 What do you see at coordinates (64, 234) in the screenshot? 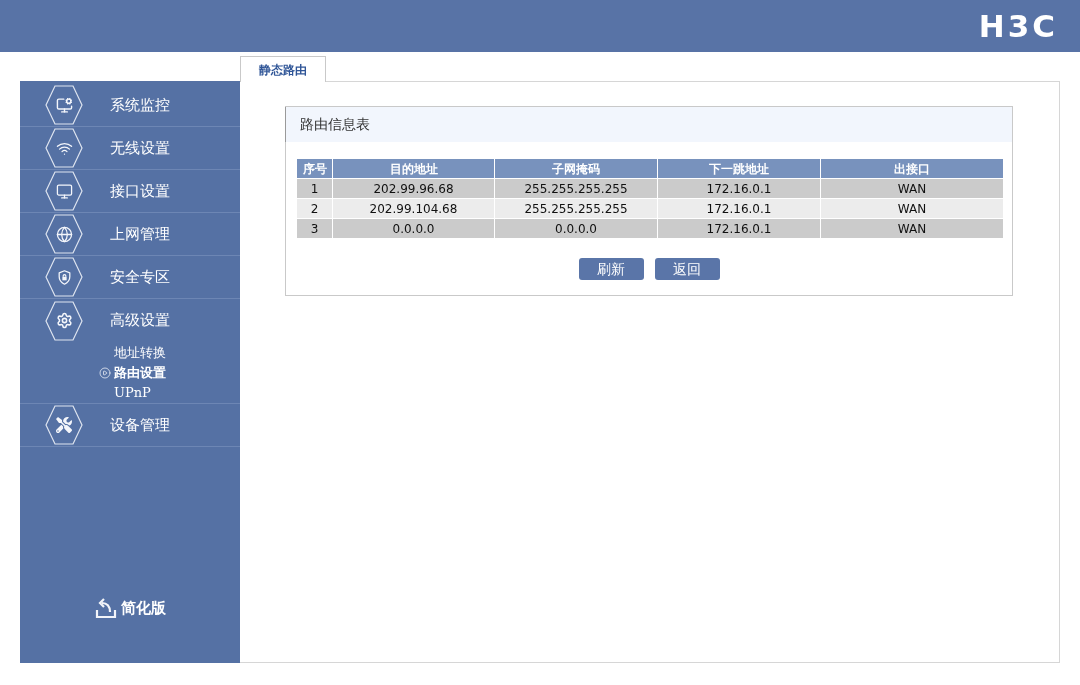
I see `globe-hexagon-icon` at bounding box center [64, 234].